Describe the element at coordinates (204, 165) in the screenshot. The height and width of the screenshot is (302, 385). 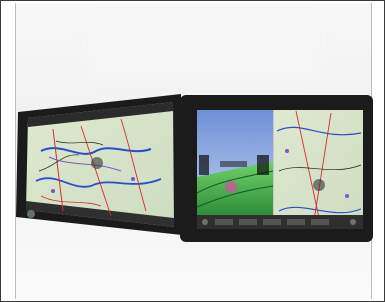
I see `airspeed-tape` at that location.